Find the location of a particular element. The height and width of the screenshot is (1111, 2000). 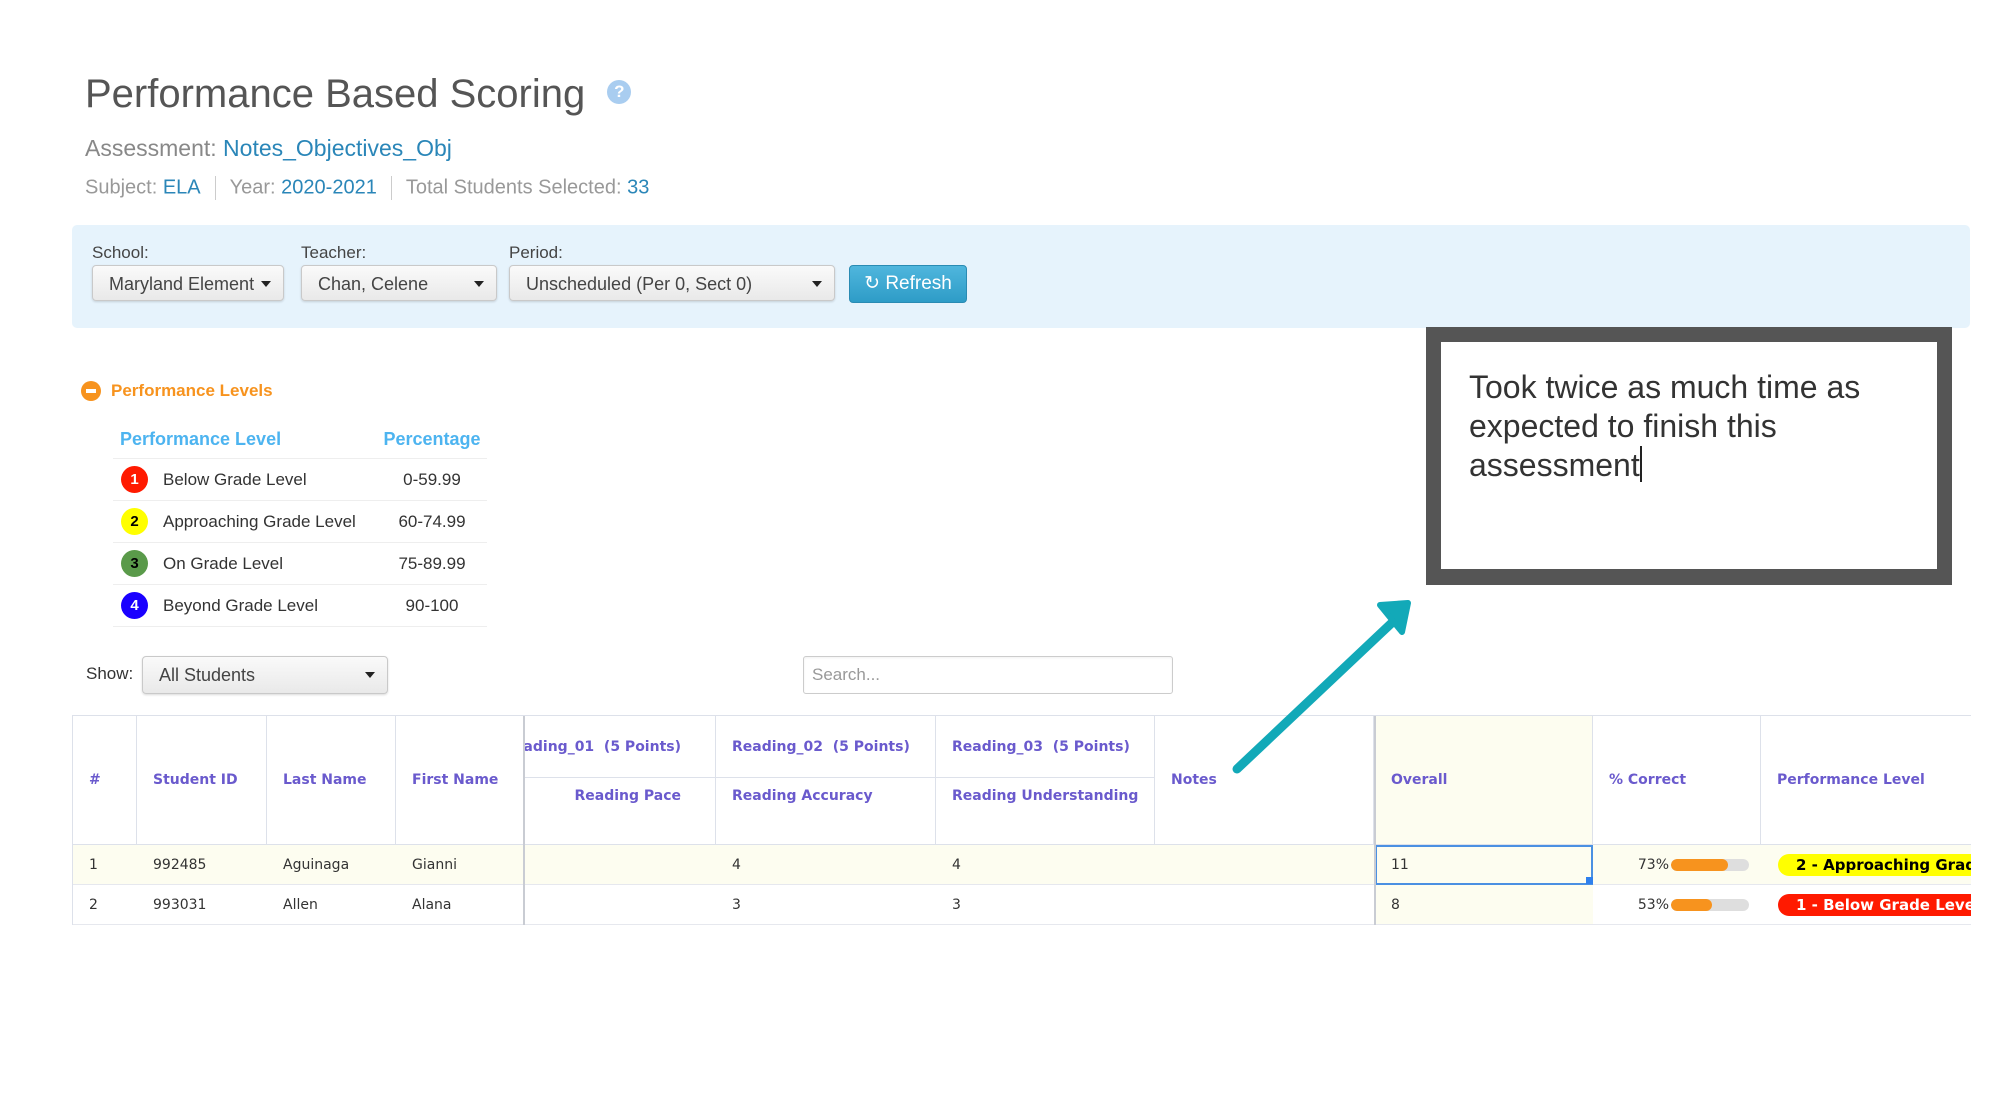

annotation-arrow-icon is located at coordinates (1321, 687).